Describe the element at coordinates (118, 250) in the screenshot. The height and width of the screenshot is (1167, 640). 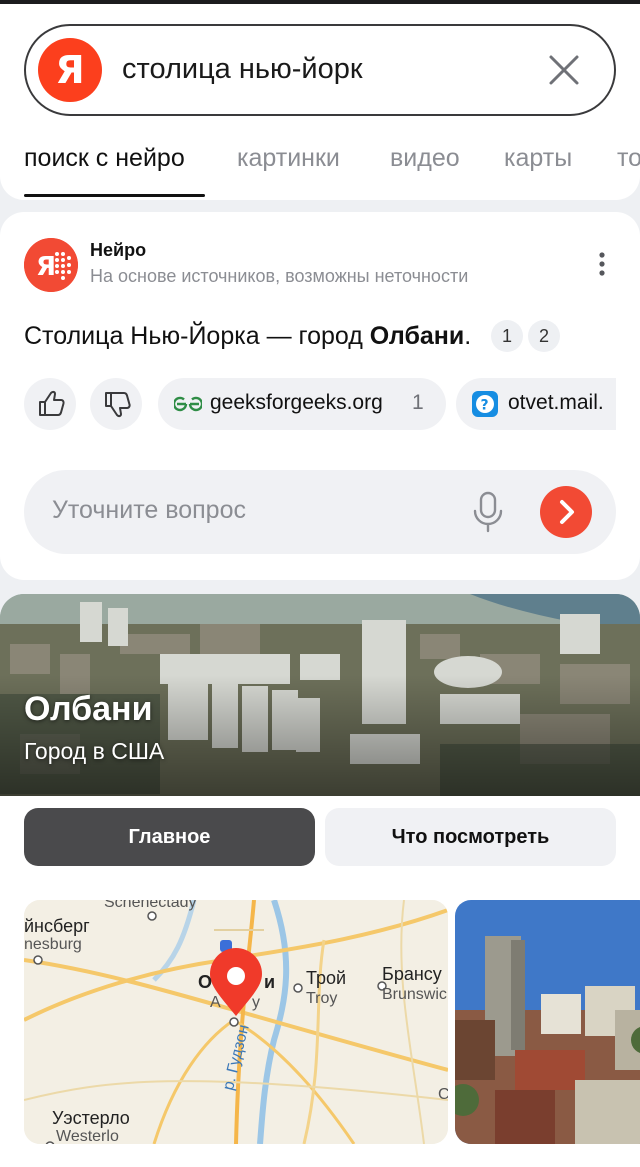
I see `neuro-name: Нейро` at that location.